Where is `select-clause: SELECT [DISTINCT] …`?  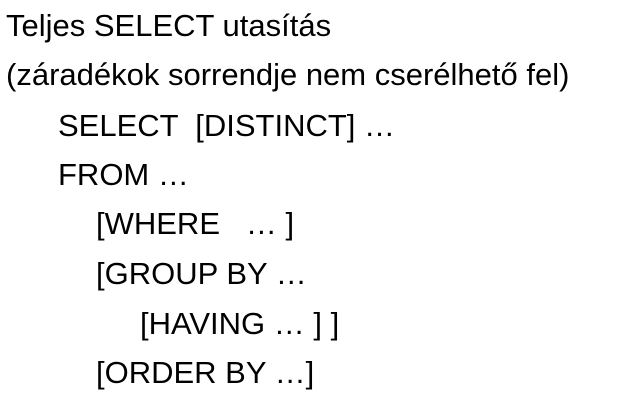 select-clause: SELECT [DISTINCT] … is located at coordinates (227, 125).